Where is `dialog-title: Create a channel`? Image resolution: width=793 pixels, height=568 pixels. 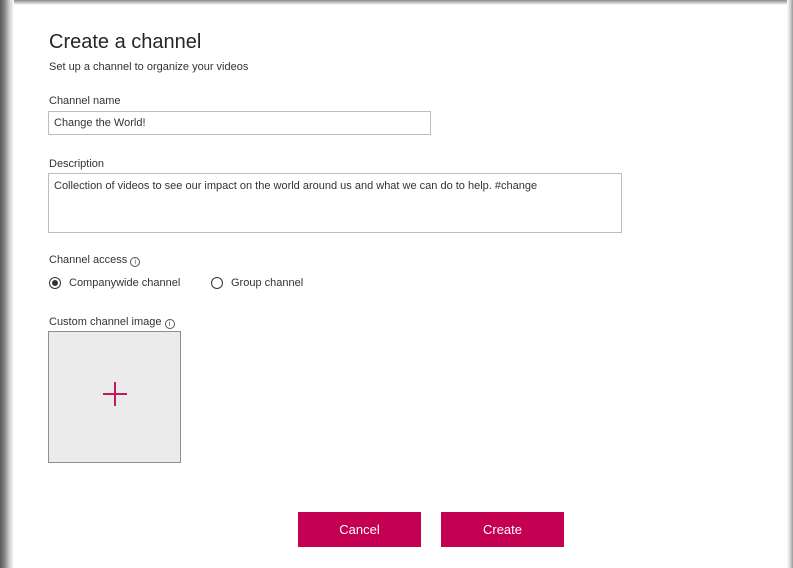 dialog-title: Create a channel is located at coordinates (125, 42).